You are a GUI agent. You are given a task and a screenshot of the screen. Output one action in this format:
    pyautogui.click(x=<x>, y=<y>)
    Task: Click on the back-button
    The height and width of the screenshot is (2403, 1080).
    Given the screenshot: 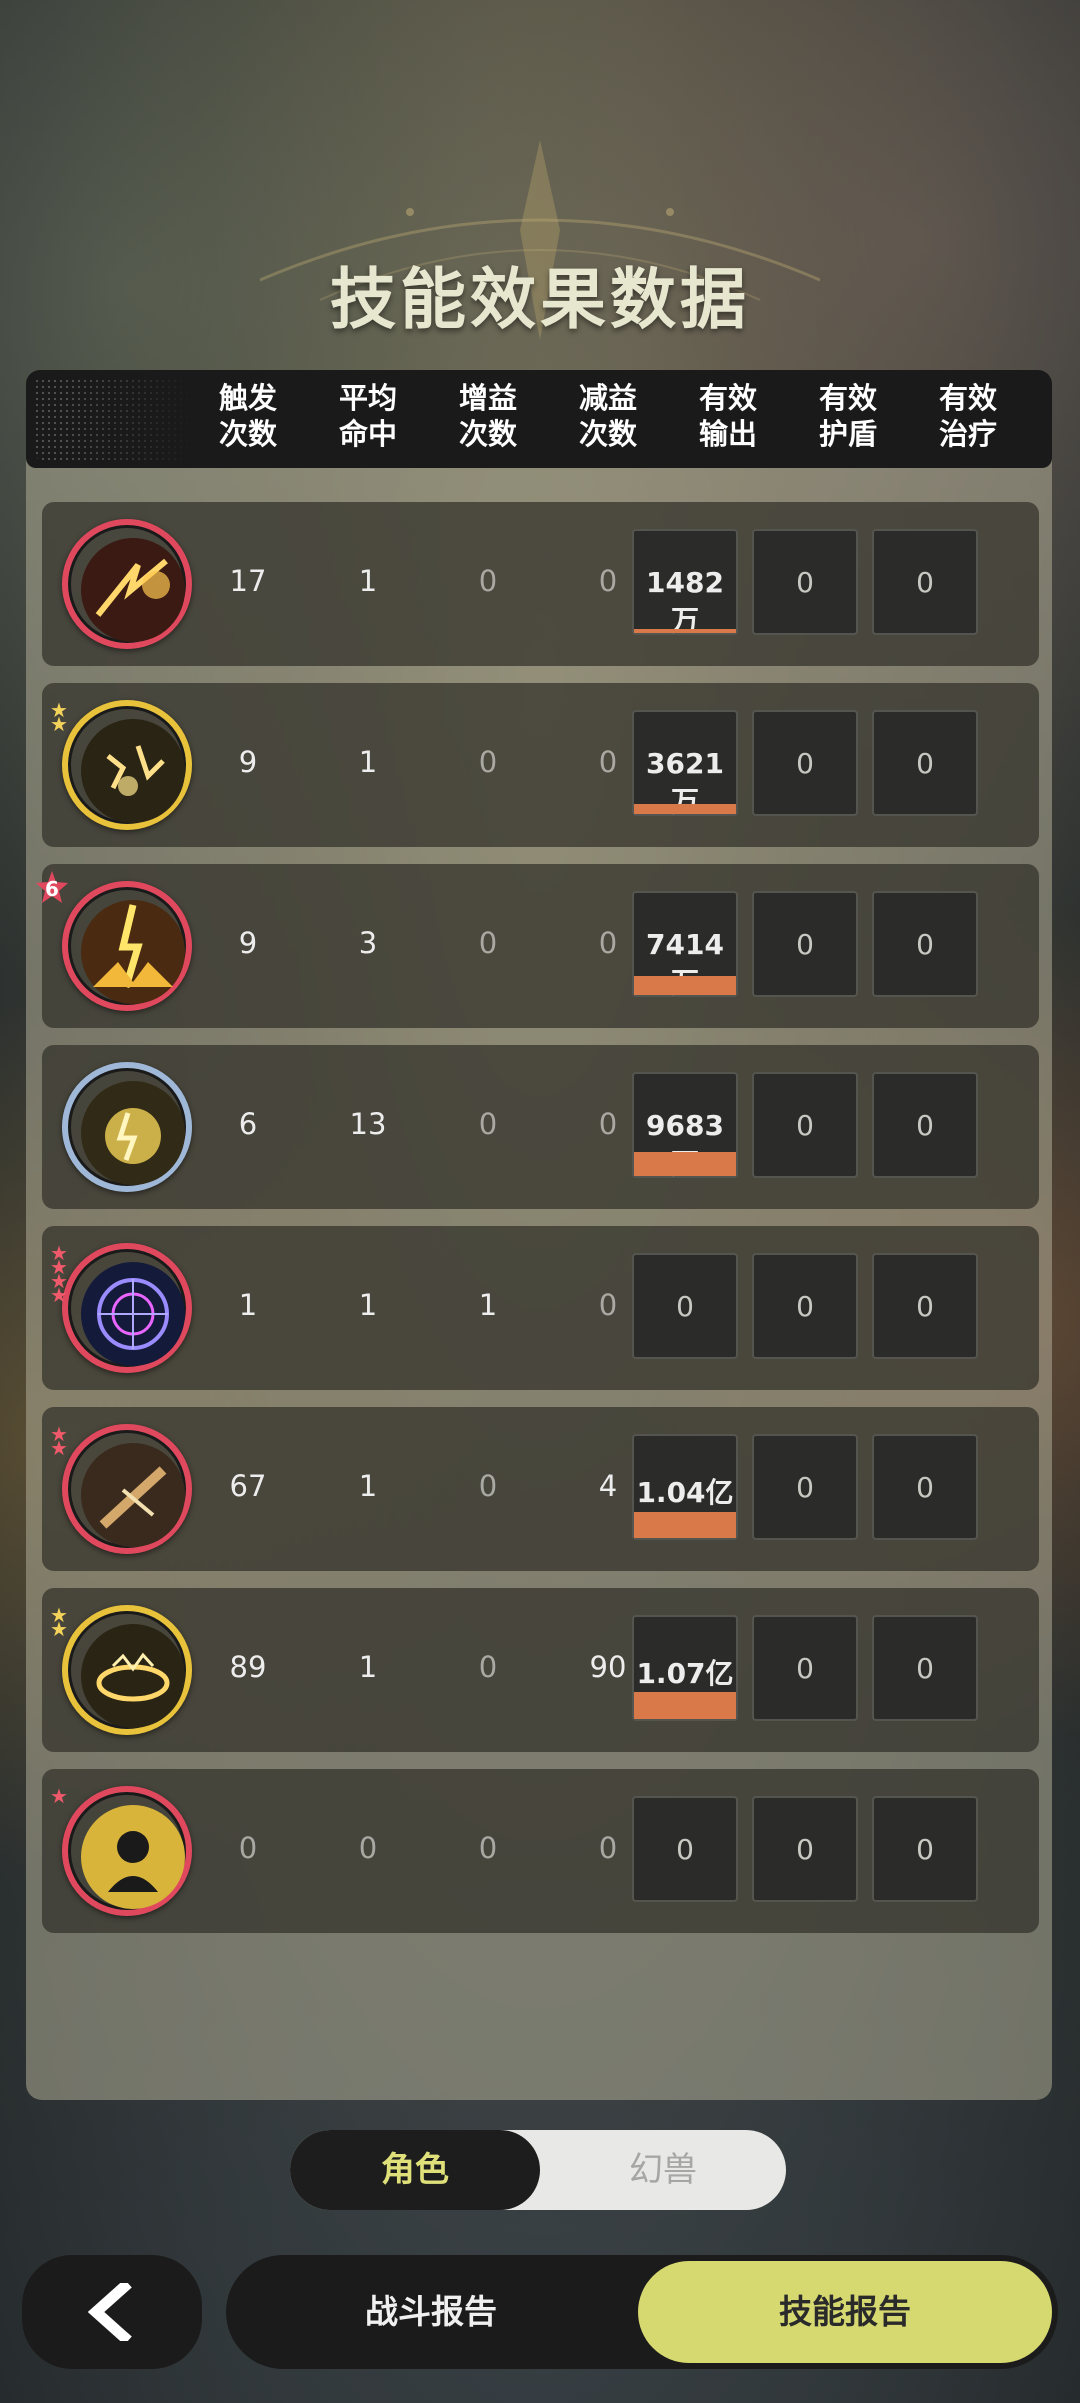 What is the action you would take?
    pyautogui.click(x=112, y=2312)
    